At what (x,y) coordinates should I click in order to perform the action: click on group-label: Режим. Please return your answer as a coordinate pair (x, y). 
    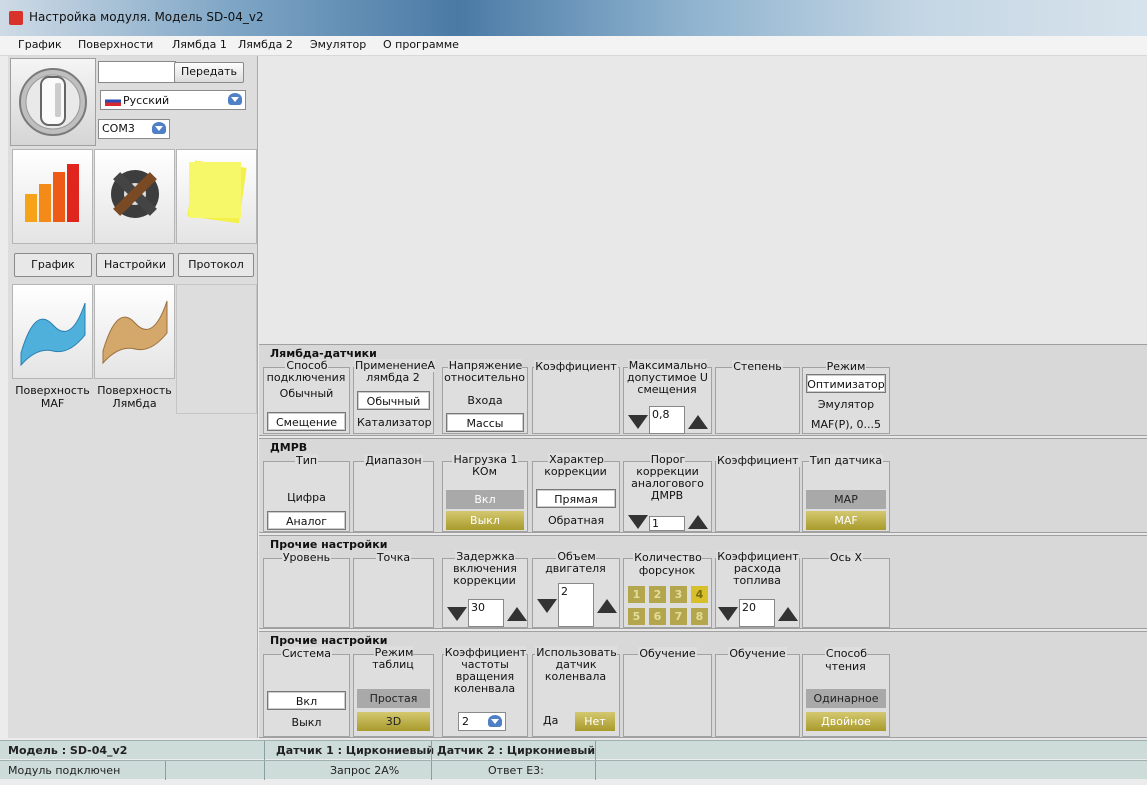
    Looking at the image, I should click on (846, 366).